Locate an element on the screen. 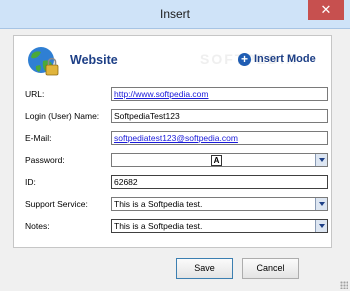 Image resolution: width=350 pixels, height=291 pixels. email-field: softpediatest123@softpedia.com is located at coordinates (219, 138).